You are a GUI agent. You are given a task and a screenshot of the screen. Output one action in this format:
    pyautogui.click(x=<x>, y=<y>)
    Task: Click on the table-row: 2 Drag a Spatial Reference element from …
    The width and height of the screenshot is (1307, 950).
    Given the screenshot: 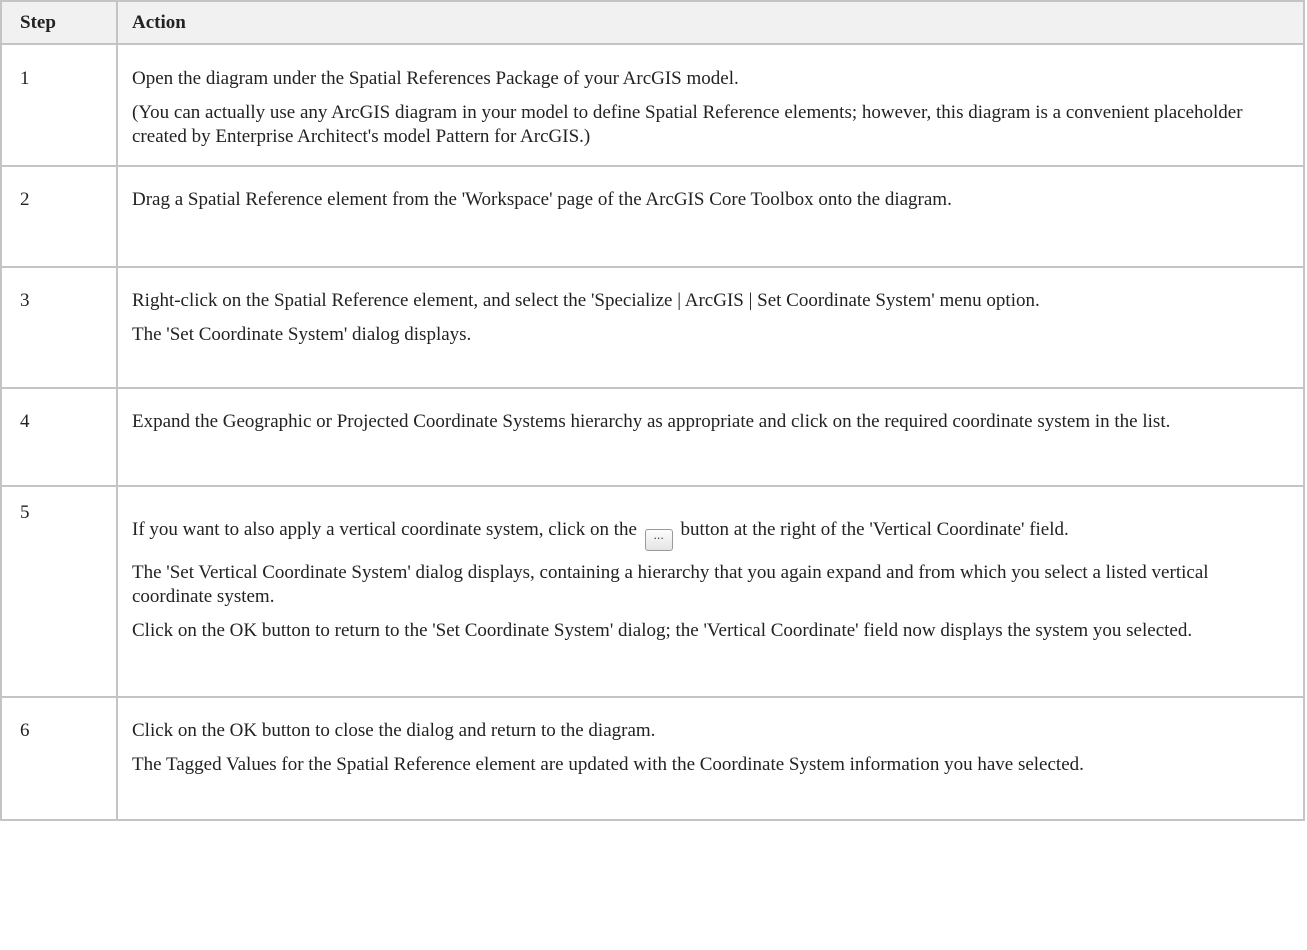 What is the action you would take?
    pyautogui.click(x=652, y=216)
    